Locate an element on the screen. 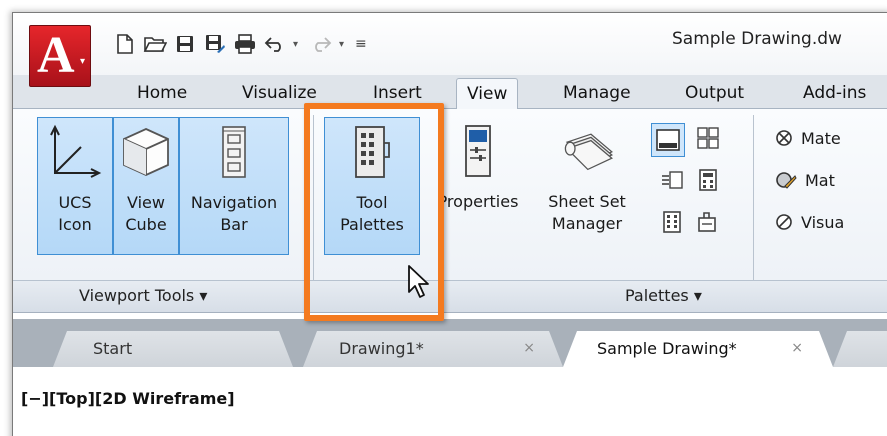 This screenshot has height=436, width=887. markup-set-manager-icon is located at coordinates (672, 180).